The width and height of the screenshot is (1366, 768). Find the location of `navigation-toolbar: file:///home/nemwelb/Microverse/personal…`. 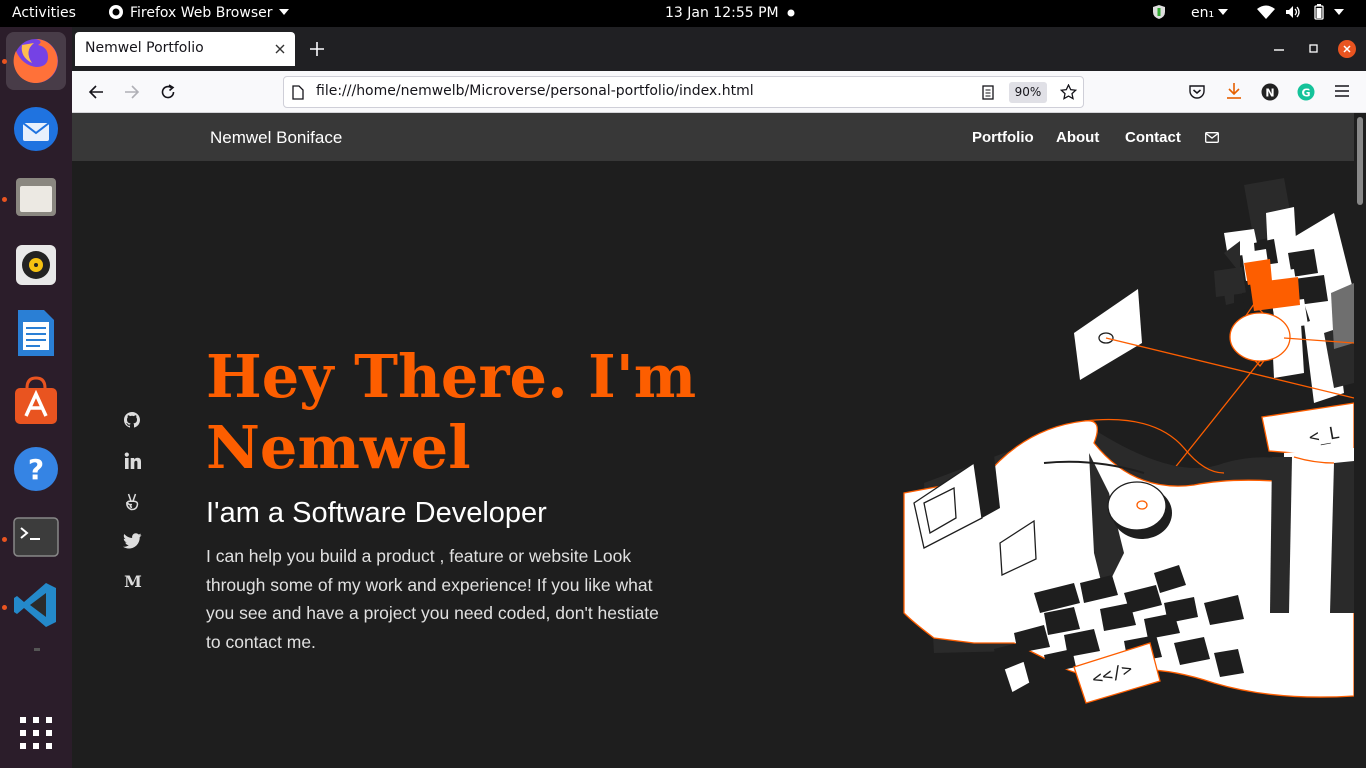

navigation-toolbar: file:///home/nemwelb/Microverse/personal… is located at coordinates (719, 92).